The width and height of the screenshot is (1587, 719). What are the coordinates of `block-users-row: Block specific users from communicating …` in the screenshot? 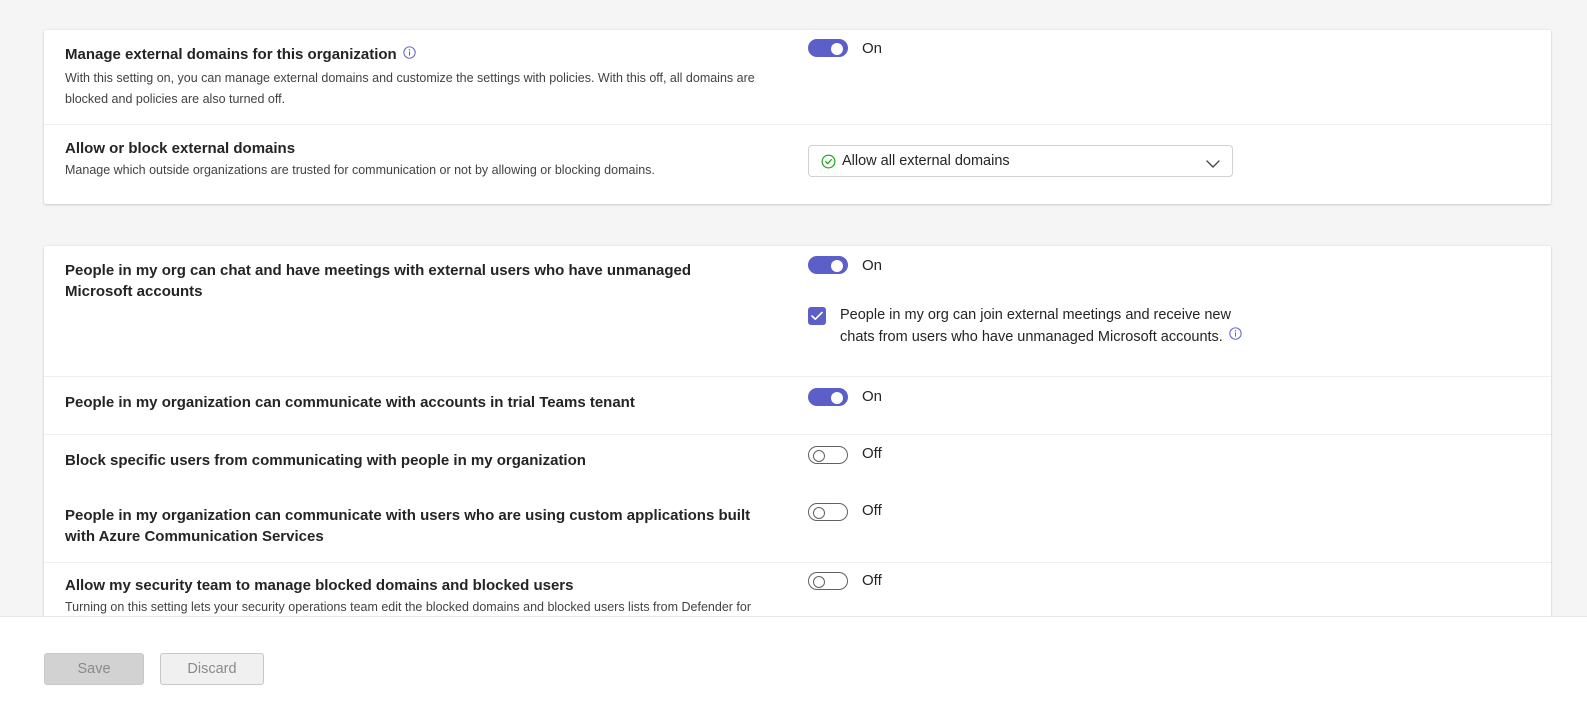 It's located at (797, 462).